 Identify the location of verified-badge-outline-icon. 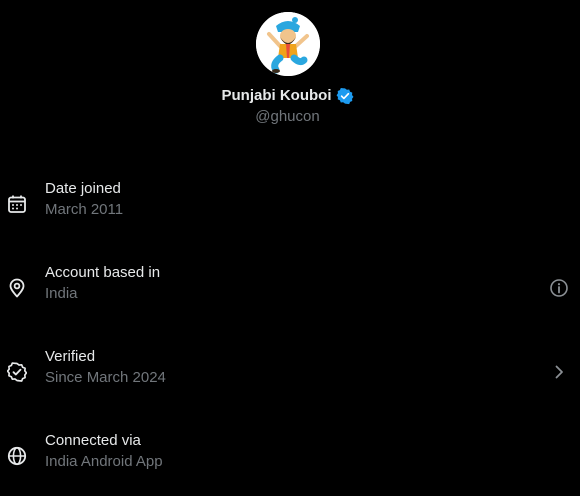
(17, 372).